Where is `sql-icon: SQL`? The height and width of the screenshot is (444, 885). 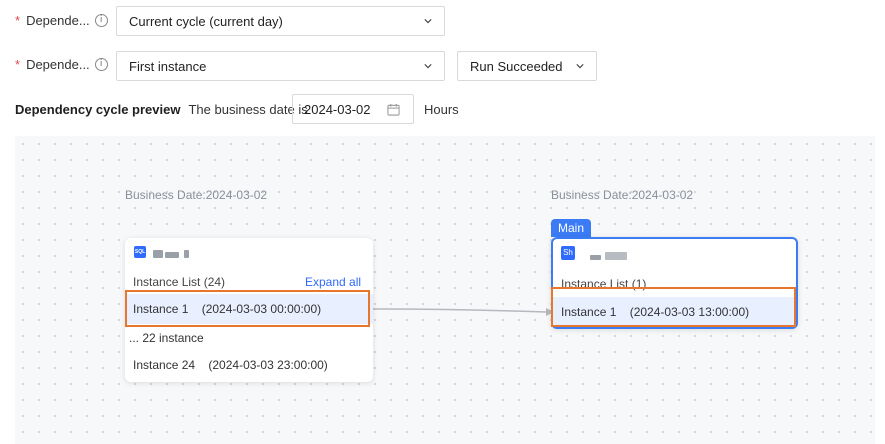 sql-icon: SQL is located at coordinates (140, 252).